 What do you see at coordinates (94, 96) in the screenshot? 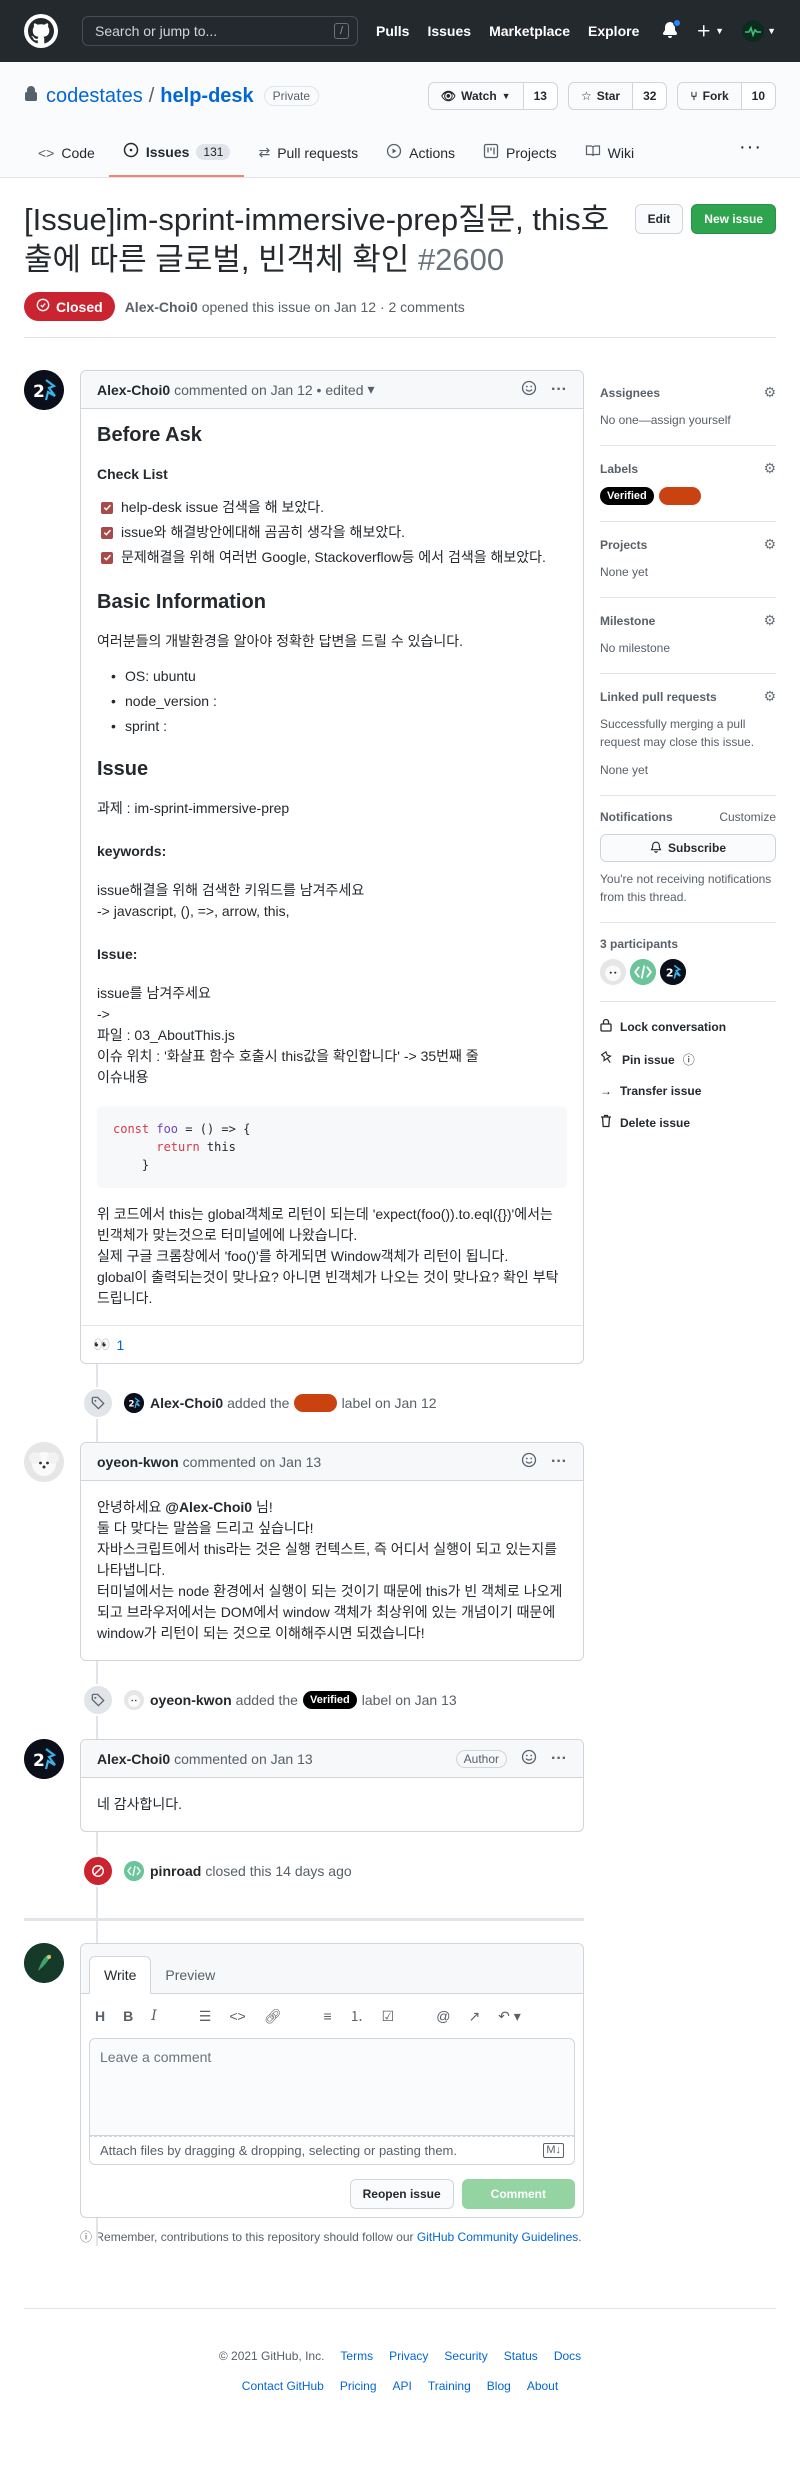
I see `repo-owner-link: codestates` at bounding box center [94, 96].